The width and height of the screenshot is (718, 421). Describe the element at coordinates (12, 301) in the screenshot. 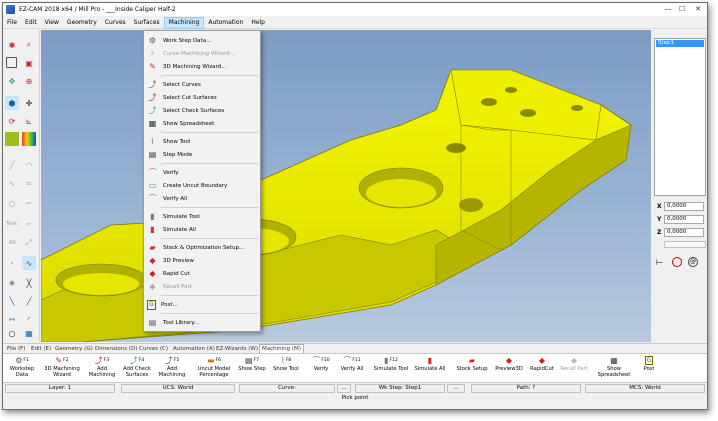

I see `snap-line-icon: ╲` at that location.